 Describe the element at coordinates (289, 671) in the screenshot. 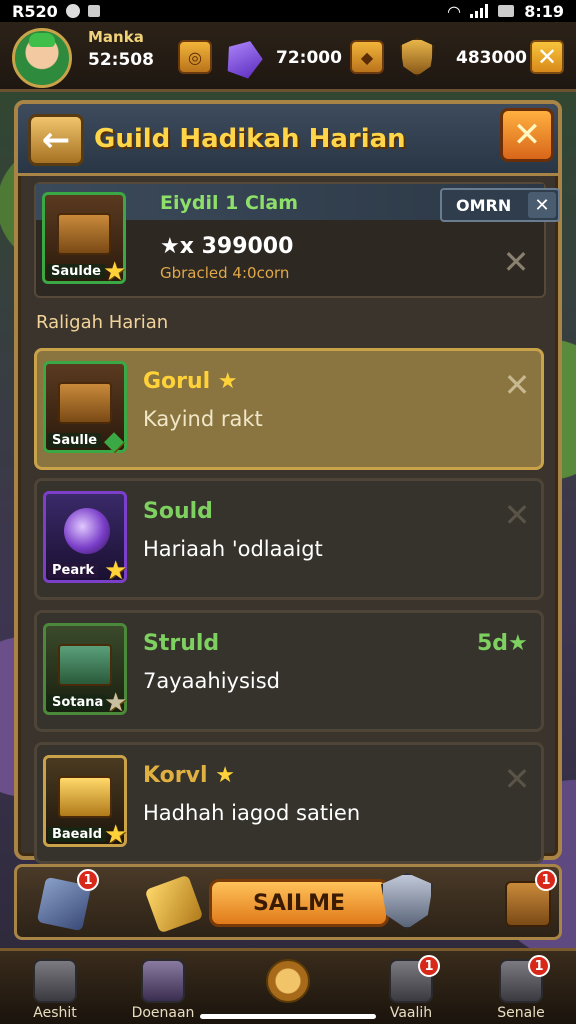

I see `reward-card: Sotana ★ Struld 7ayaahiysisd 5d★` at that location.